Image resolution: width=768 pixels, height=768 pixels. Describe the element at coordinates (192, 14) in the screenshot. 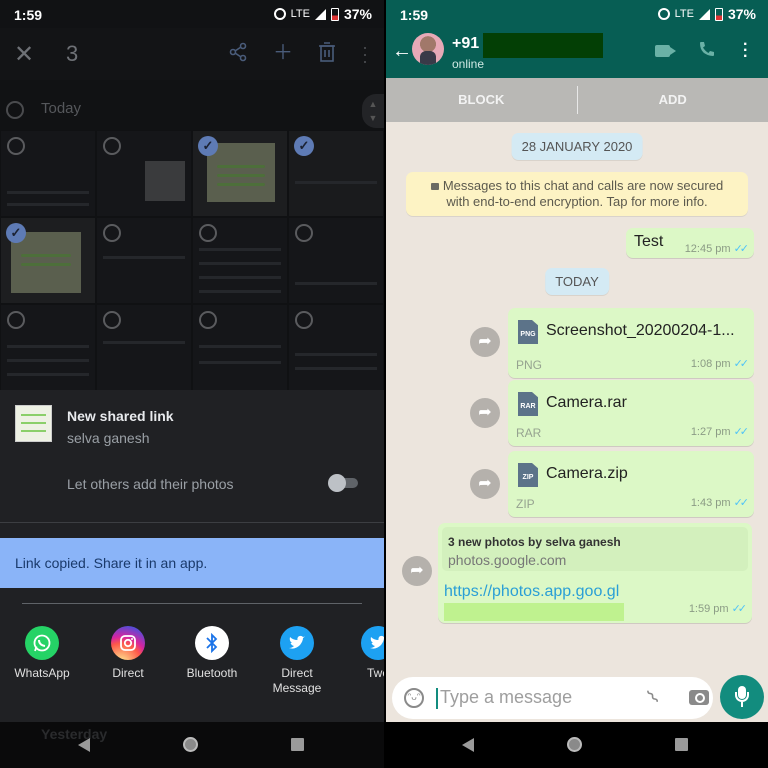

I see `status-bar: 1:59 LTE 37%` at that location.